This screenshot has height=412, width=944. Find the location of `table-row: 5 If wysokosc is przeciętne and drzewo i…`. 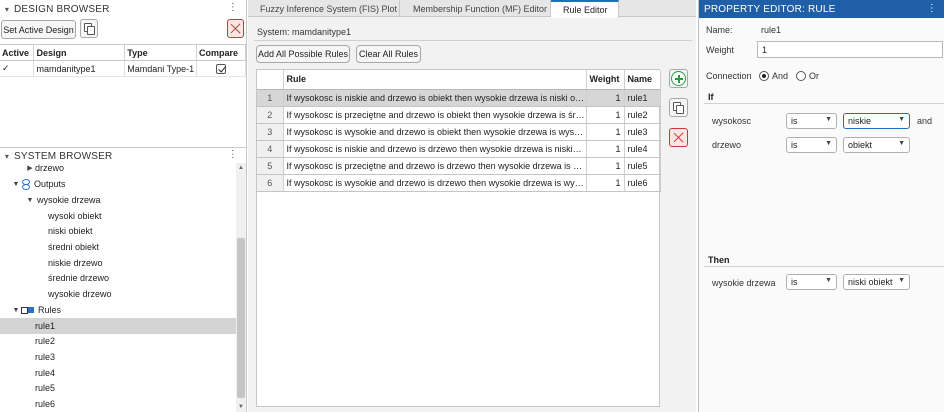

table-row: 5 If wysokosc is przeciętne and drzewo i… is located at coordinates (459, 166).